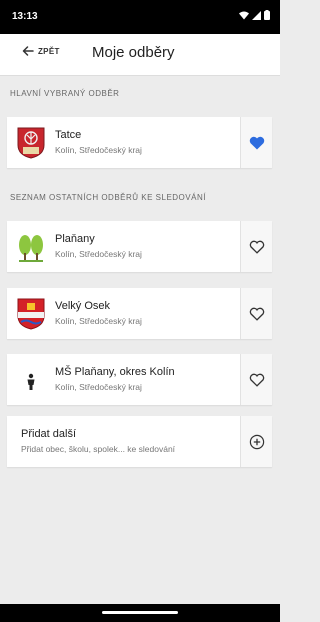 The height and width of the screenshot is (622, 320). I want to click on other-section-label: SEZNAM OSTATNÍCH ODBĚRŮ KE SLEDOVÁNÍ, so click(108, 197).